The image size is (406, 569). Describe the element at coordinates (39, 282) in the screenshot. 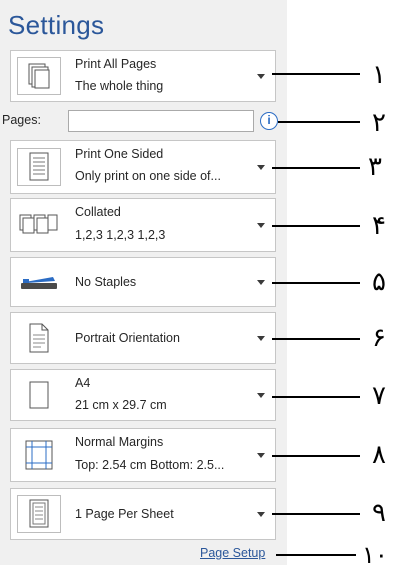

I see `stapler-icon` at that location.